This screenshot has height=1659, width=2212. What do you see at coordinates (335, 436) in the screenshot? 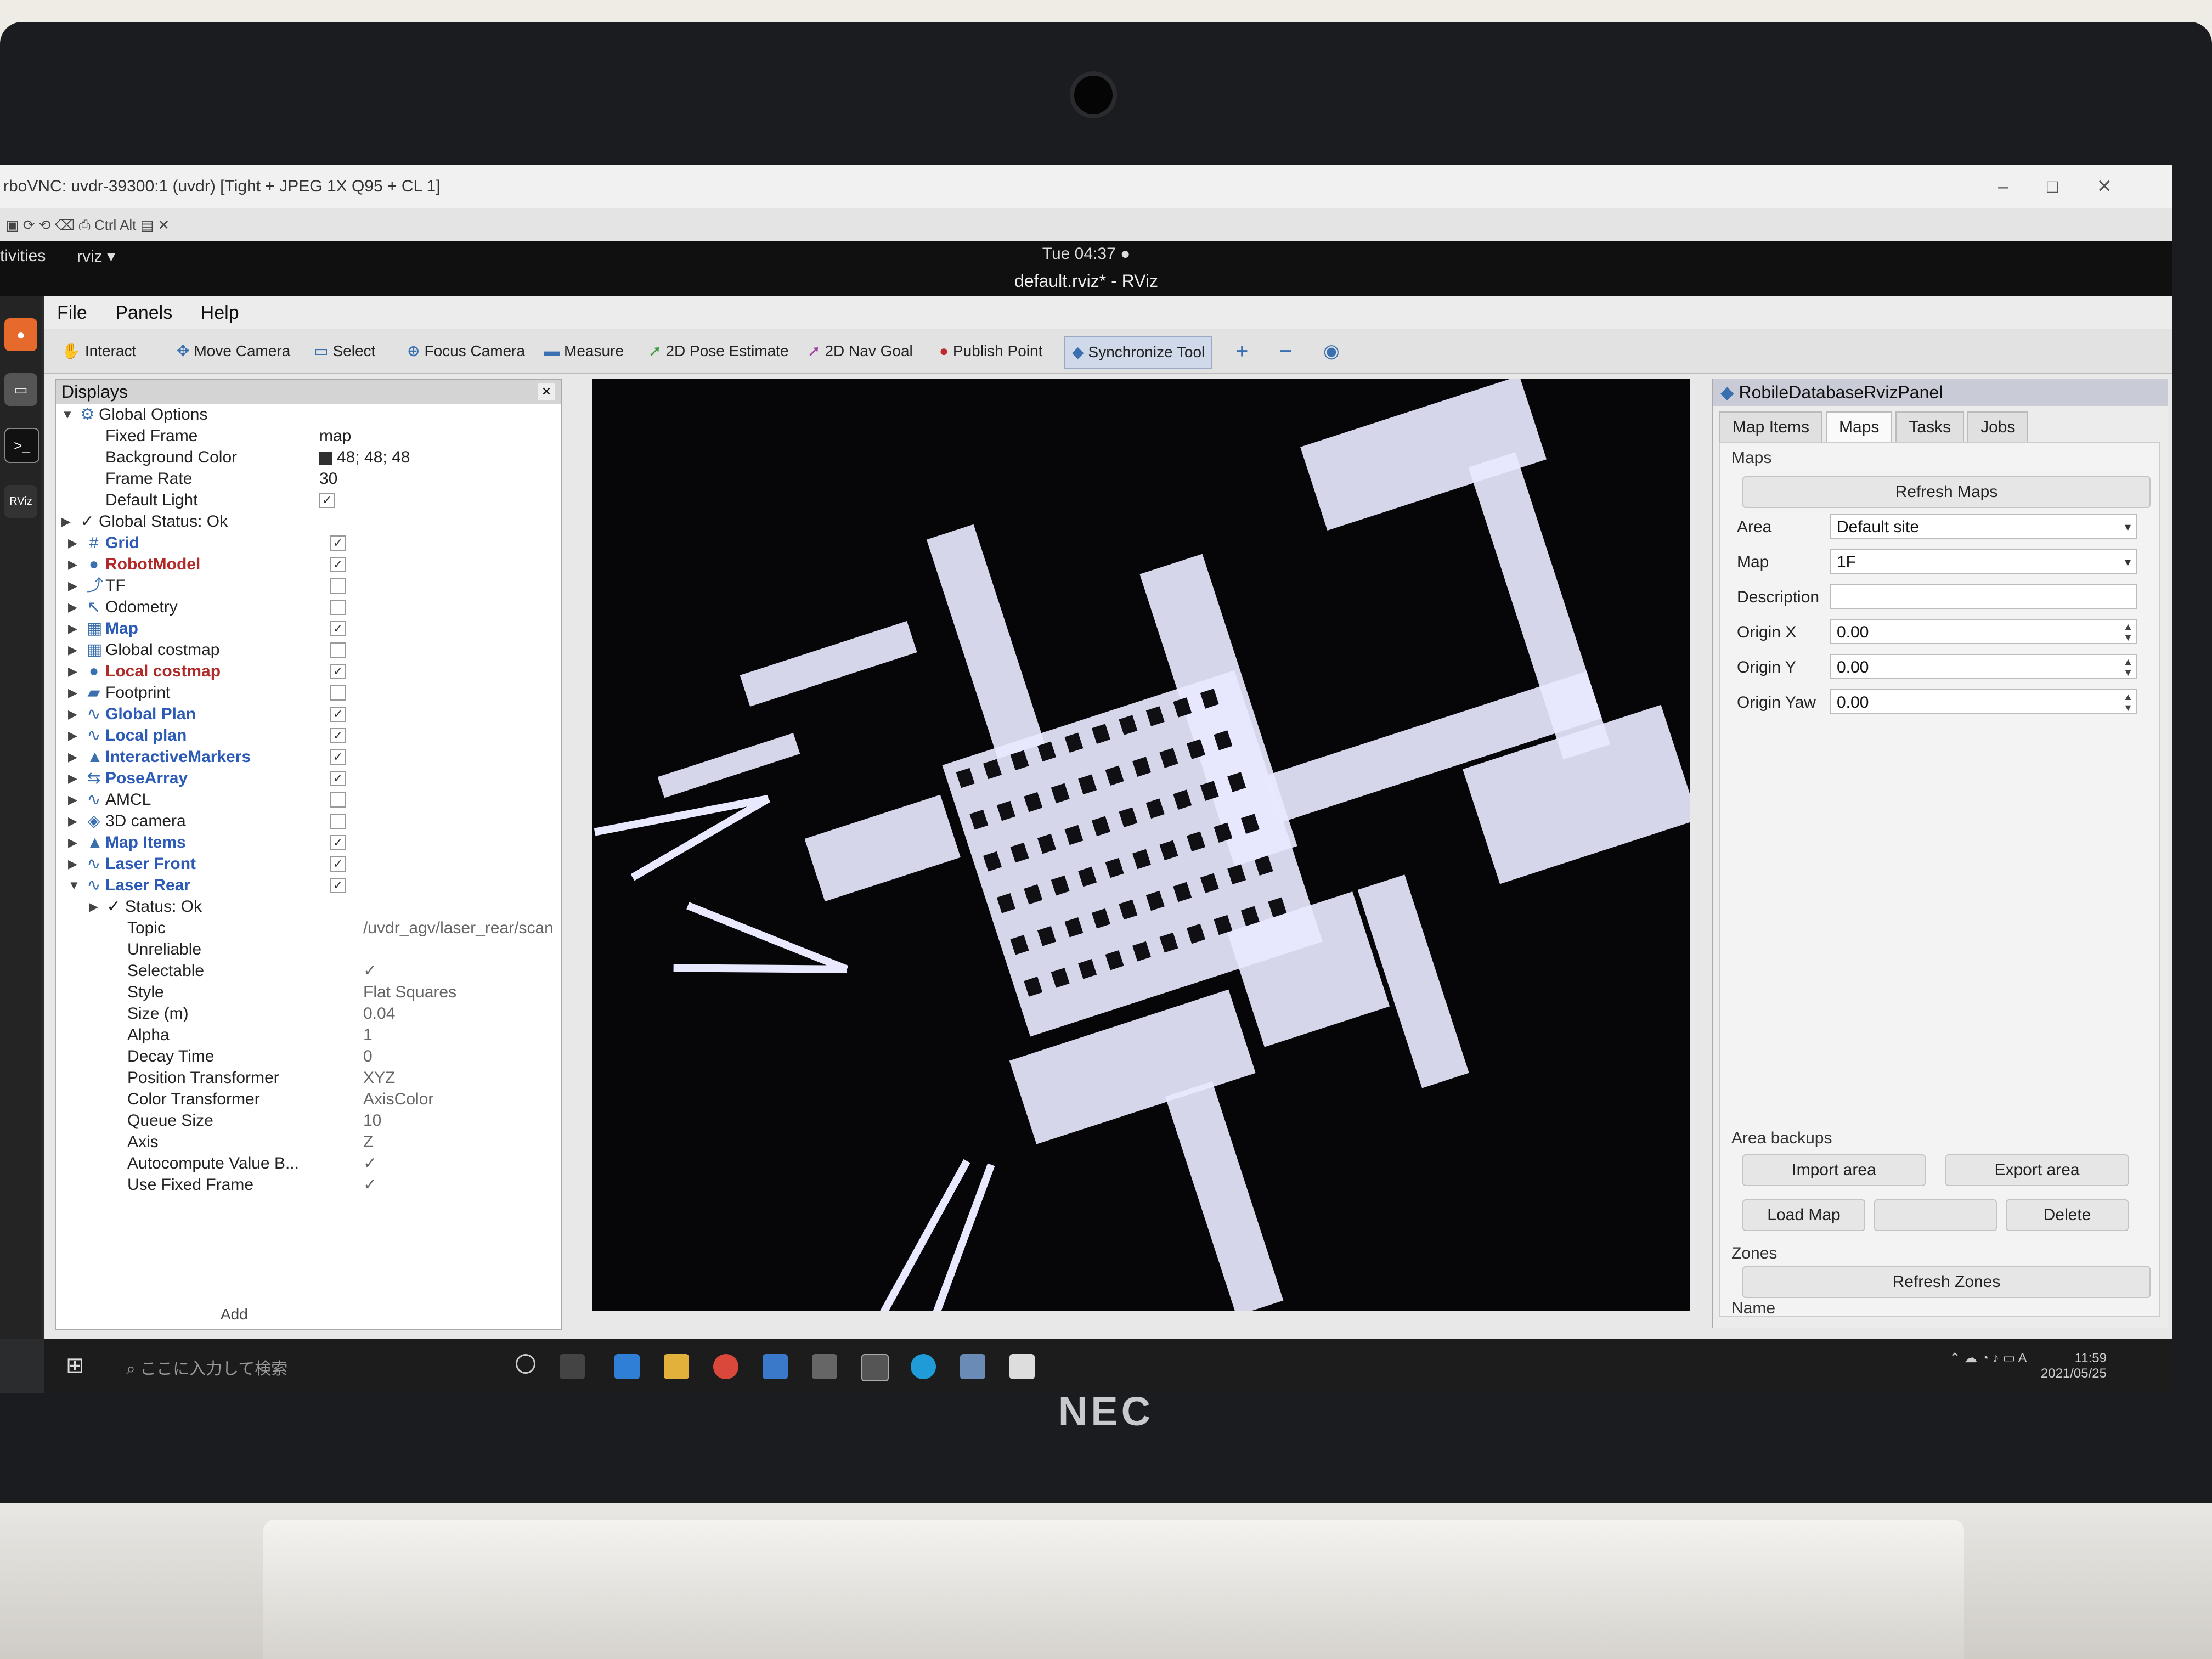
I see `fixed-frame-value: map` at bounding box center [335, 436].